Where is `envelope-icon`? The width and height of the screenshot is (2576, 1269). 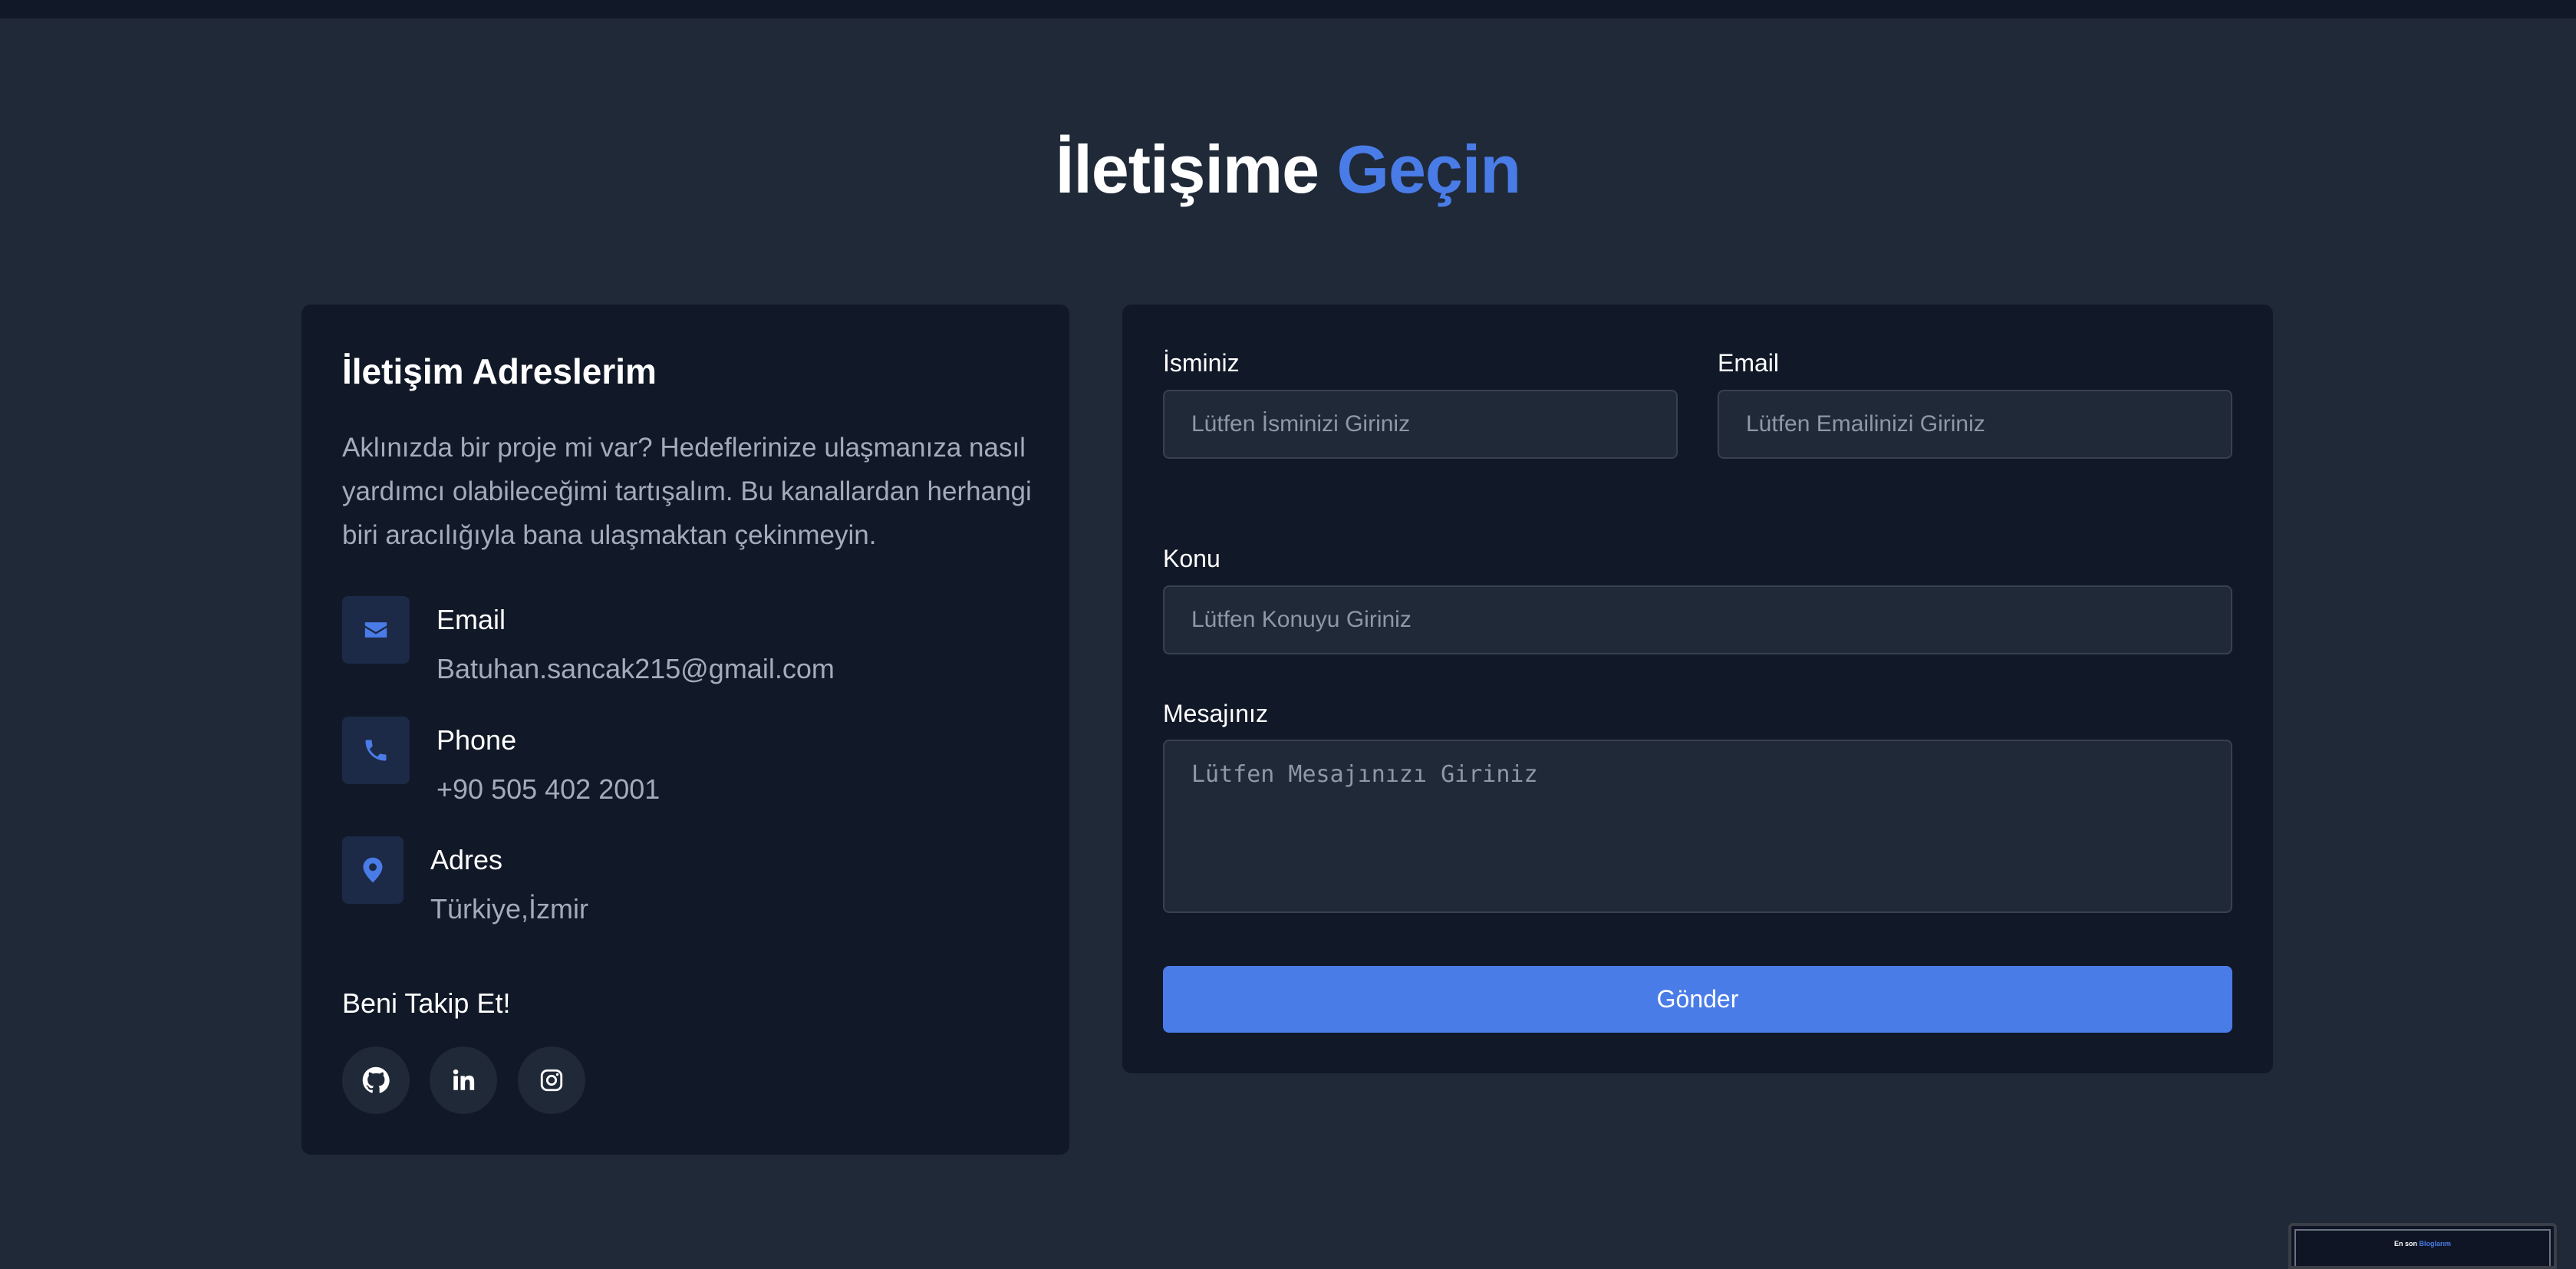
envelope-icon is located at coordinates (376, 630).